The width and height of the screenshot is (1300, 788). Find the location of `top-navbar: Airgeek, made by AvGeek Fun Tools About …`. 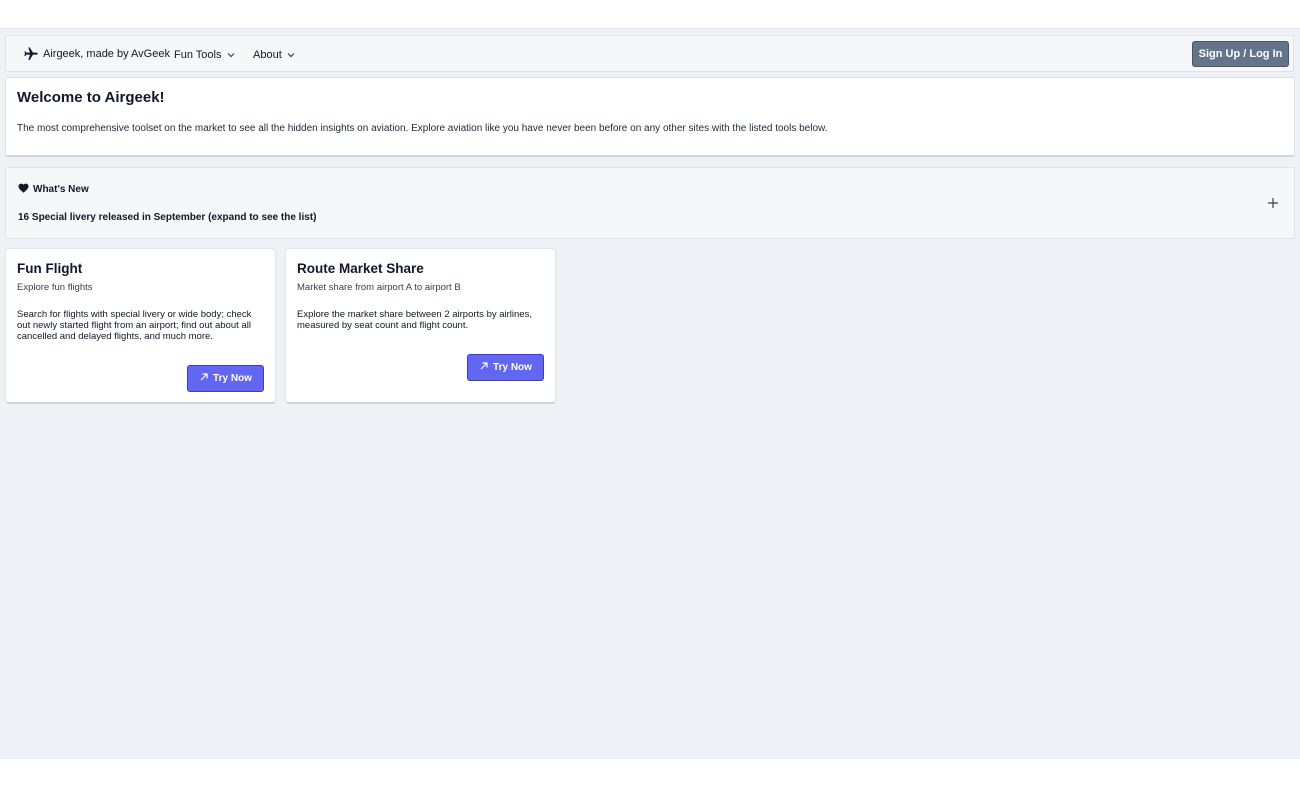

top-navbar: Airgeek, made by AvGeek Fun Tools About … is located at coordinates (649, 53).